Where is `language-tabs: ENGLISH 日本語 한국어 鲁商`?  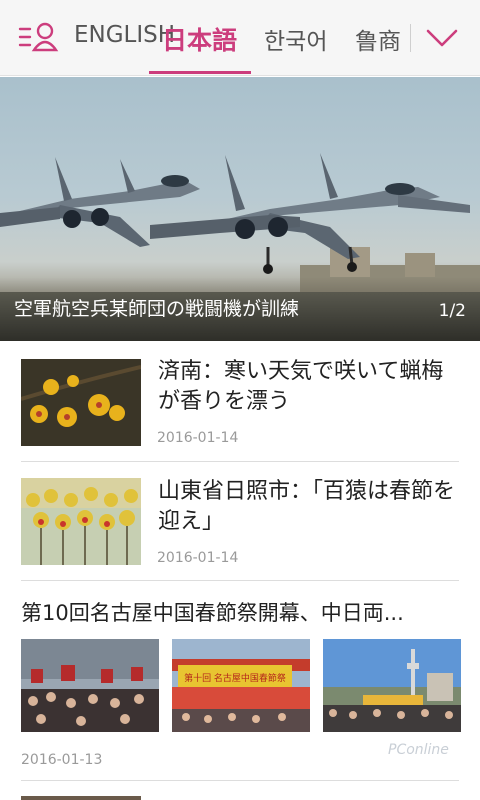 language-tabs: ENGLISH 日本語 한국어 鲁商 is located at coordinates (237, 38).